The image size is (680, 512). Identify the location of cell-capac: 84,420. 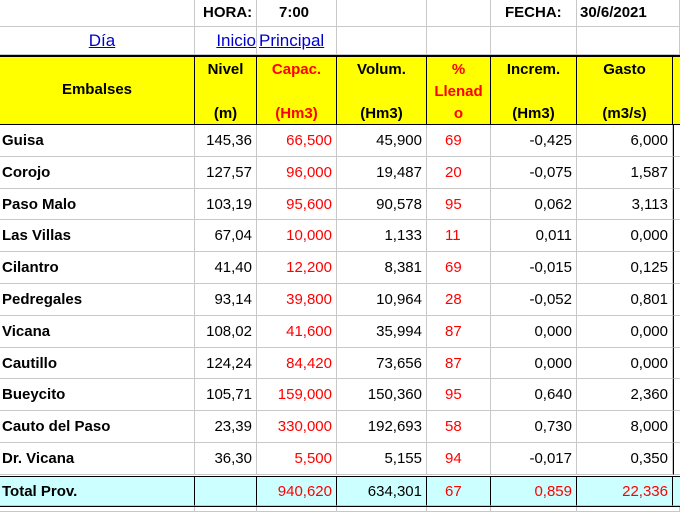
(297, 363).